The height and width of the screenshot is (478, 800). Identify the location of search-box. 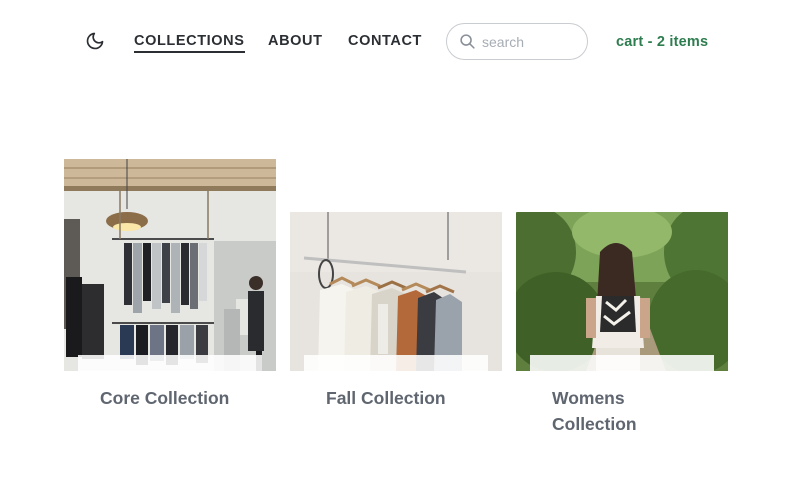
(517, 41).